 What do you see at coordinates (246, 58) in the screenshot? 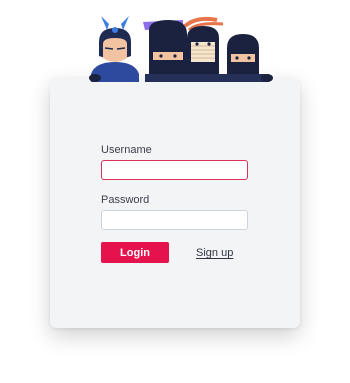
I see `dark-ninja-mascot-icon` at bounding box center [246, 58].